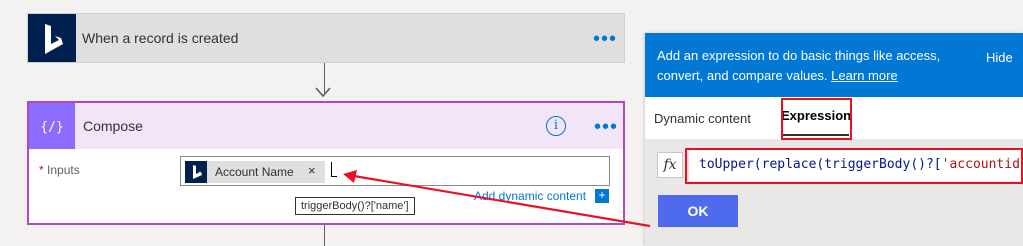 Image resolution: width=1023 pixels, height=246 pixels. What do you see at coordinates (323, 92) in the screenshot?
I see `connector-arrow-icon` at bounding box center [323, 92].